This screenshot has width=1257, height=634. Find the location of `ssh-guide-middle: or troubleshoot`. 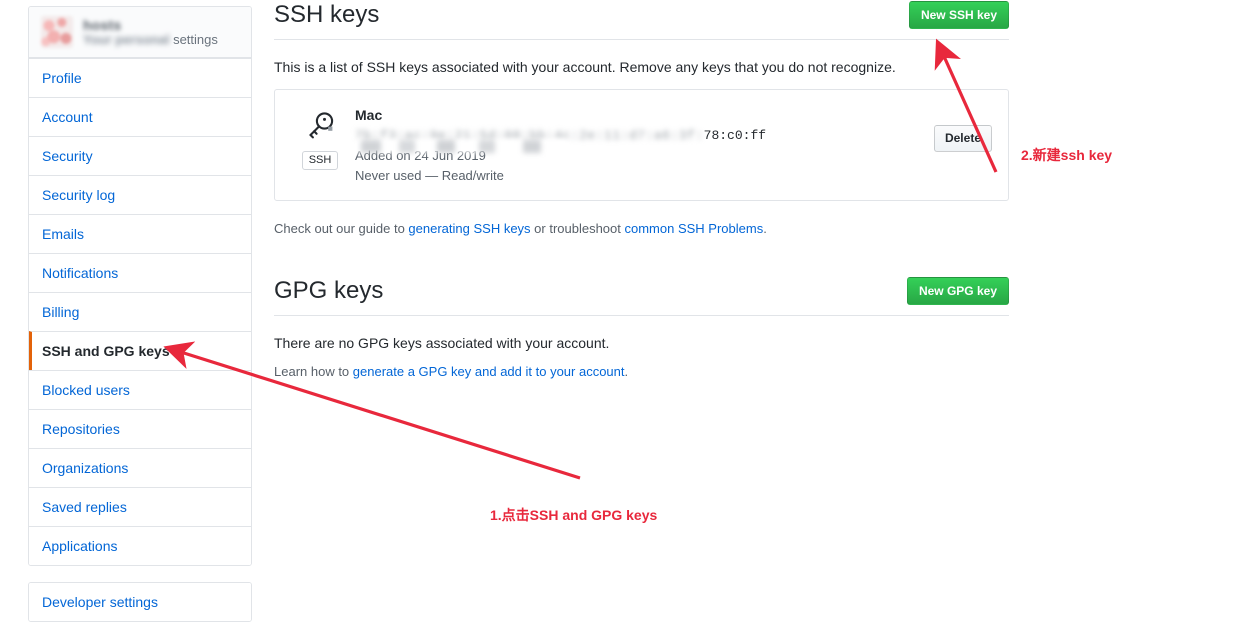

ssh-guide-middle: or troubleshoot is located at coordinates (577, 228).